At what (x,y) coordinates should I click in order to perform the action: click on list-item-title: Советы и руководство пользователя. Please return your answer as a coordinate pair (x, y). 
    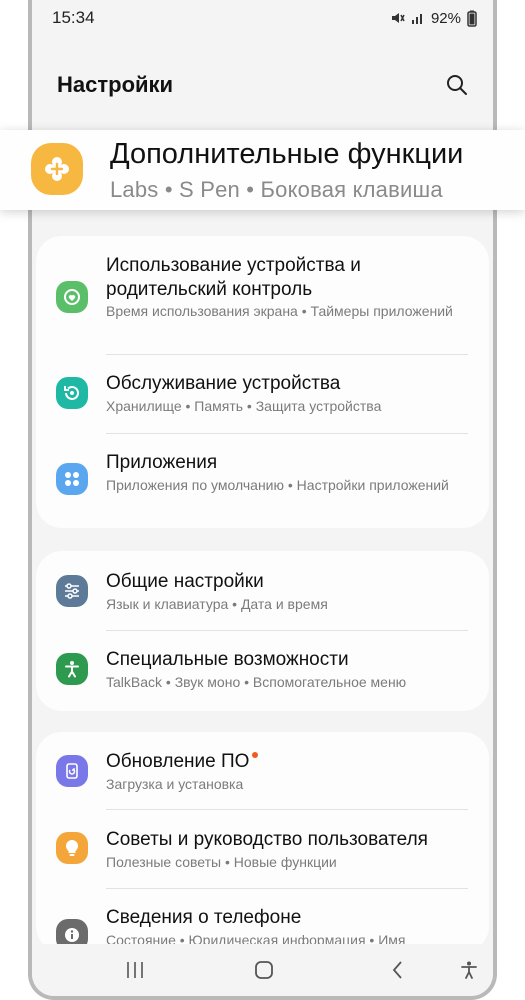
    Looking at the image, I should click on (267, 839).